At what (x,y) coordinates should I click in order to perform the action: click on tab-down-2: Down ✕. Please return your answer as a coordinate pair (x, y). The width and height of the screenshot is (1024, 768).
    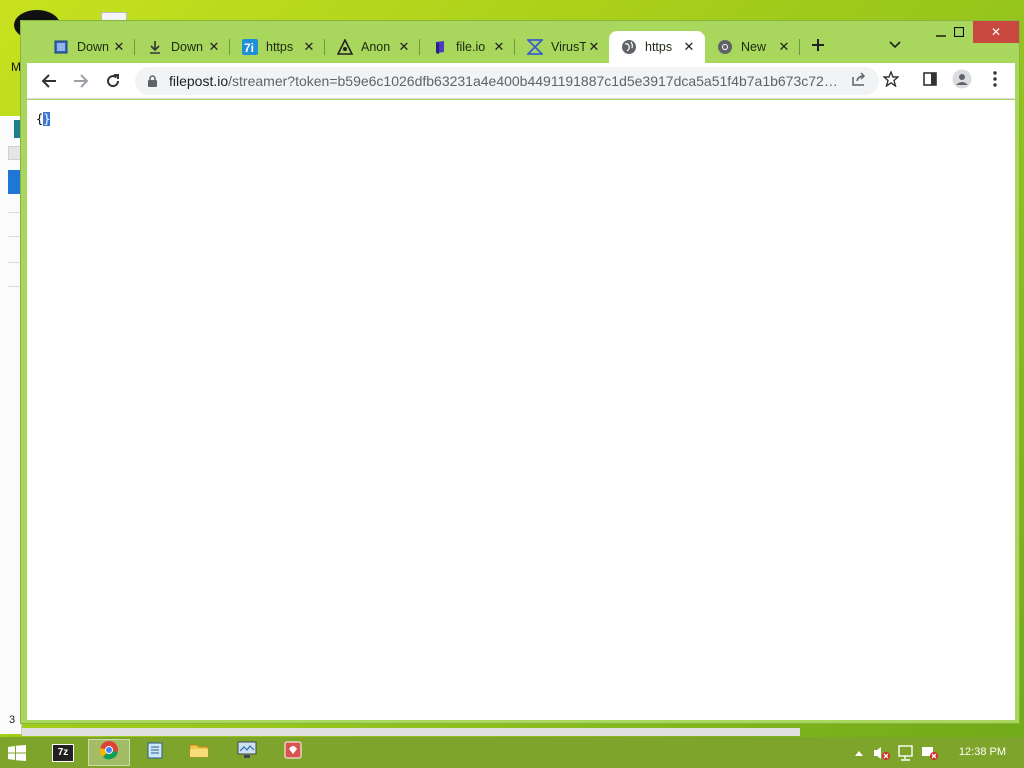
    Looking at the image, I should click on (182, 47).